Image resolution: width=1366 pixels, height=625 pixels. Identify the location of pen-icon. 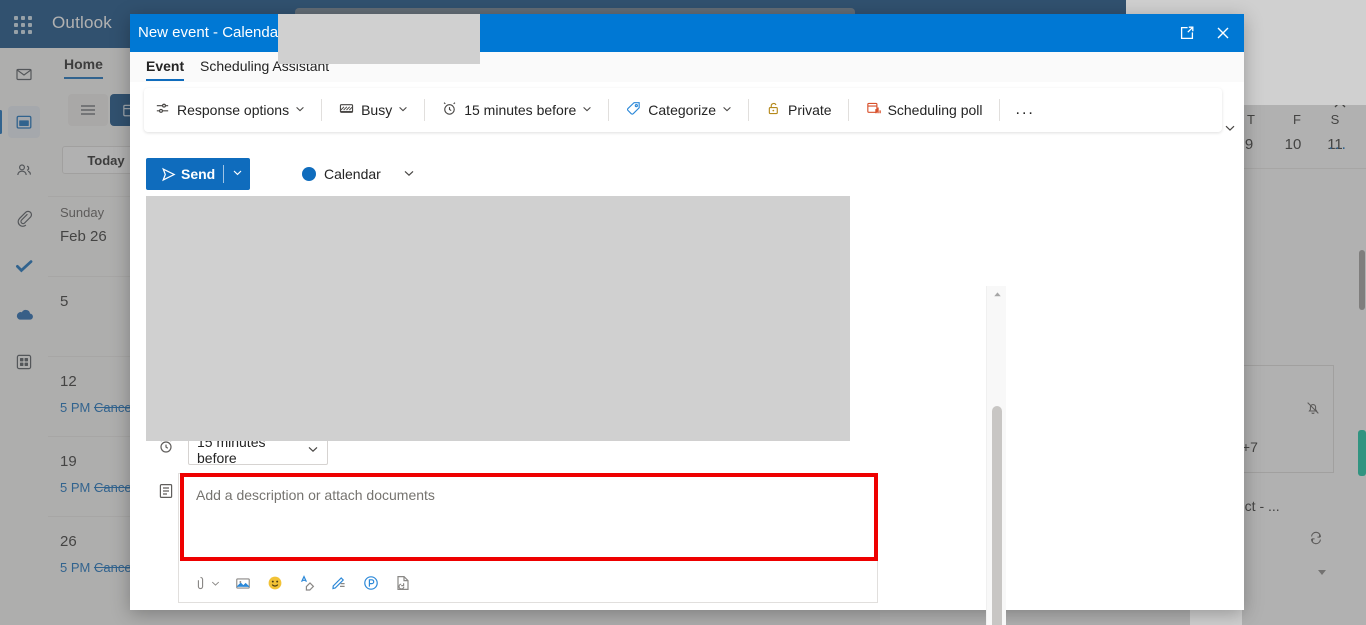
(339, 583).